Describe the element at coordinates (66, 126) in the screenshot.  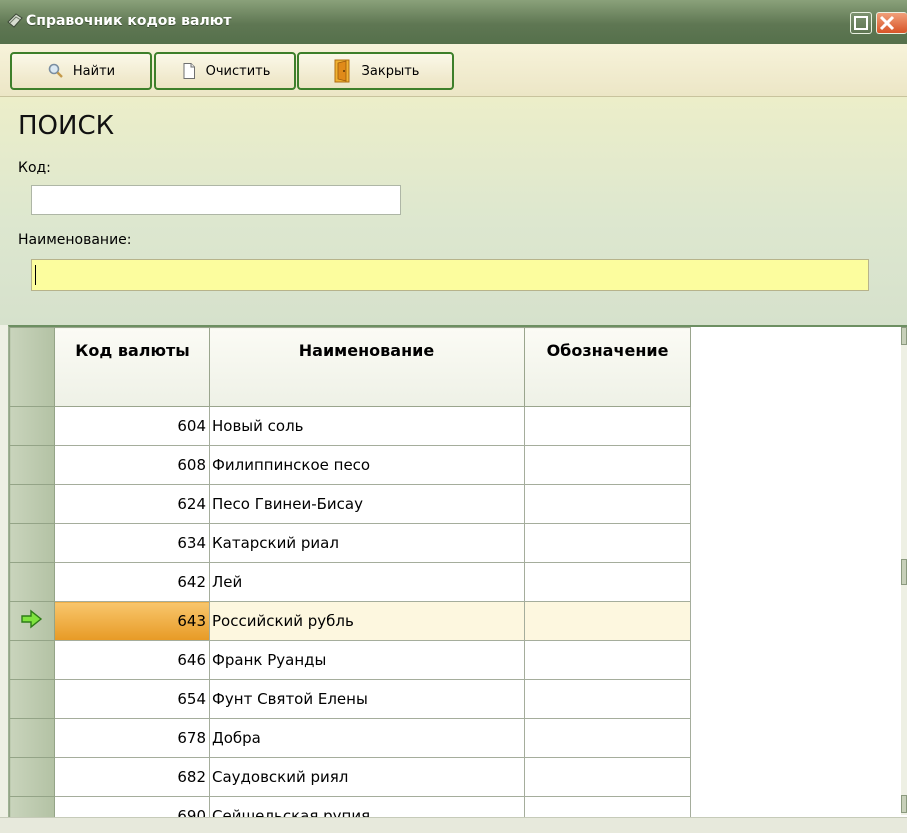
I see `search-title: ПОИСК` at that location.